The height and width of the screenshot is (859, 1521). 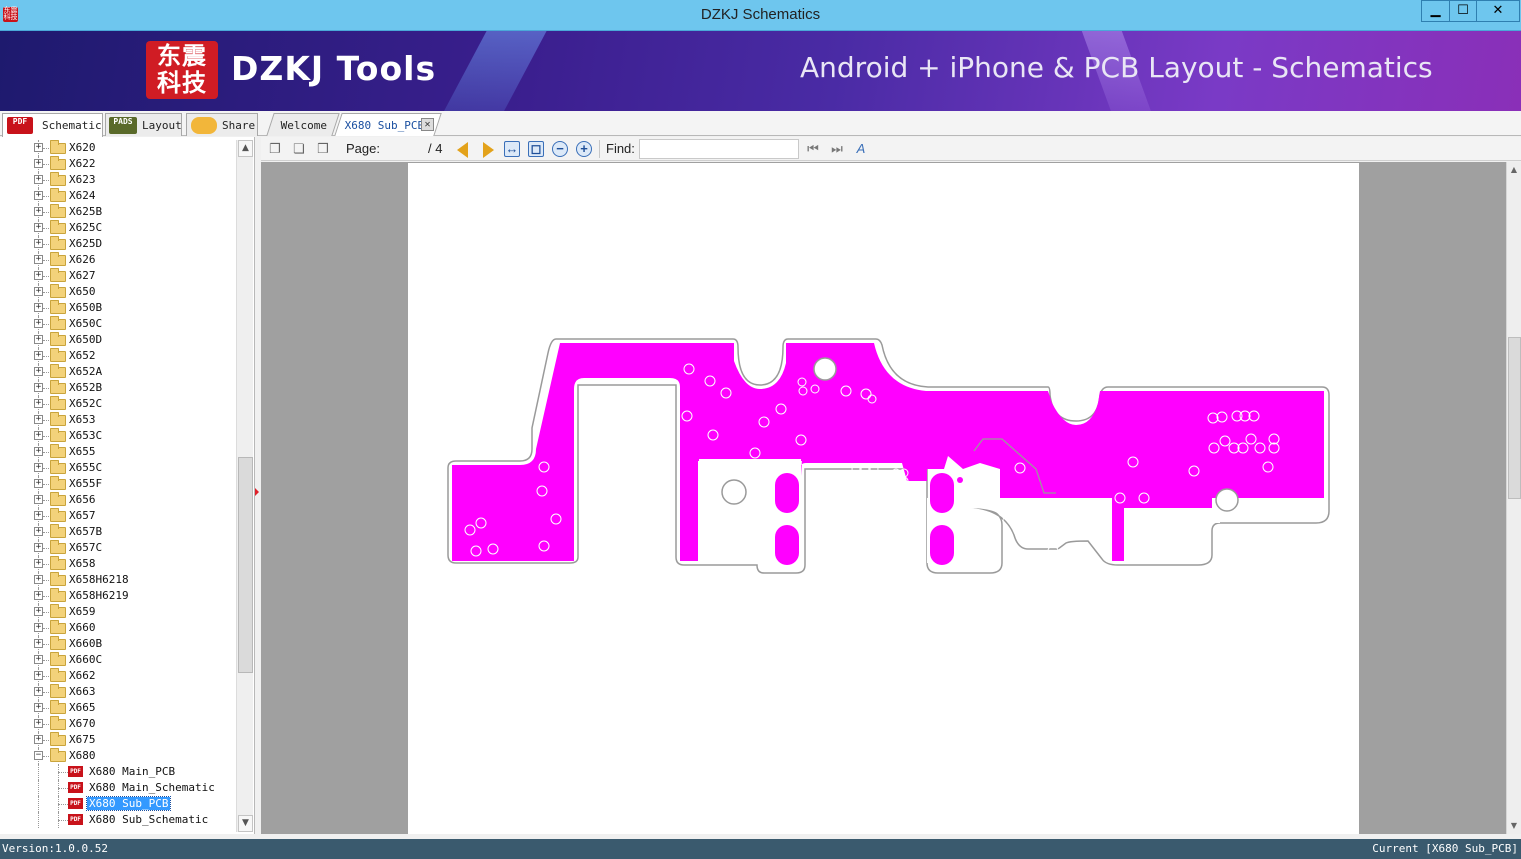 I want to click on splitter-arrow-icon, so click(x=257, y=492).